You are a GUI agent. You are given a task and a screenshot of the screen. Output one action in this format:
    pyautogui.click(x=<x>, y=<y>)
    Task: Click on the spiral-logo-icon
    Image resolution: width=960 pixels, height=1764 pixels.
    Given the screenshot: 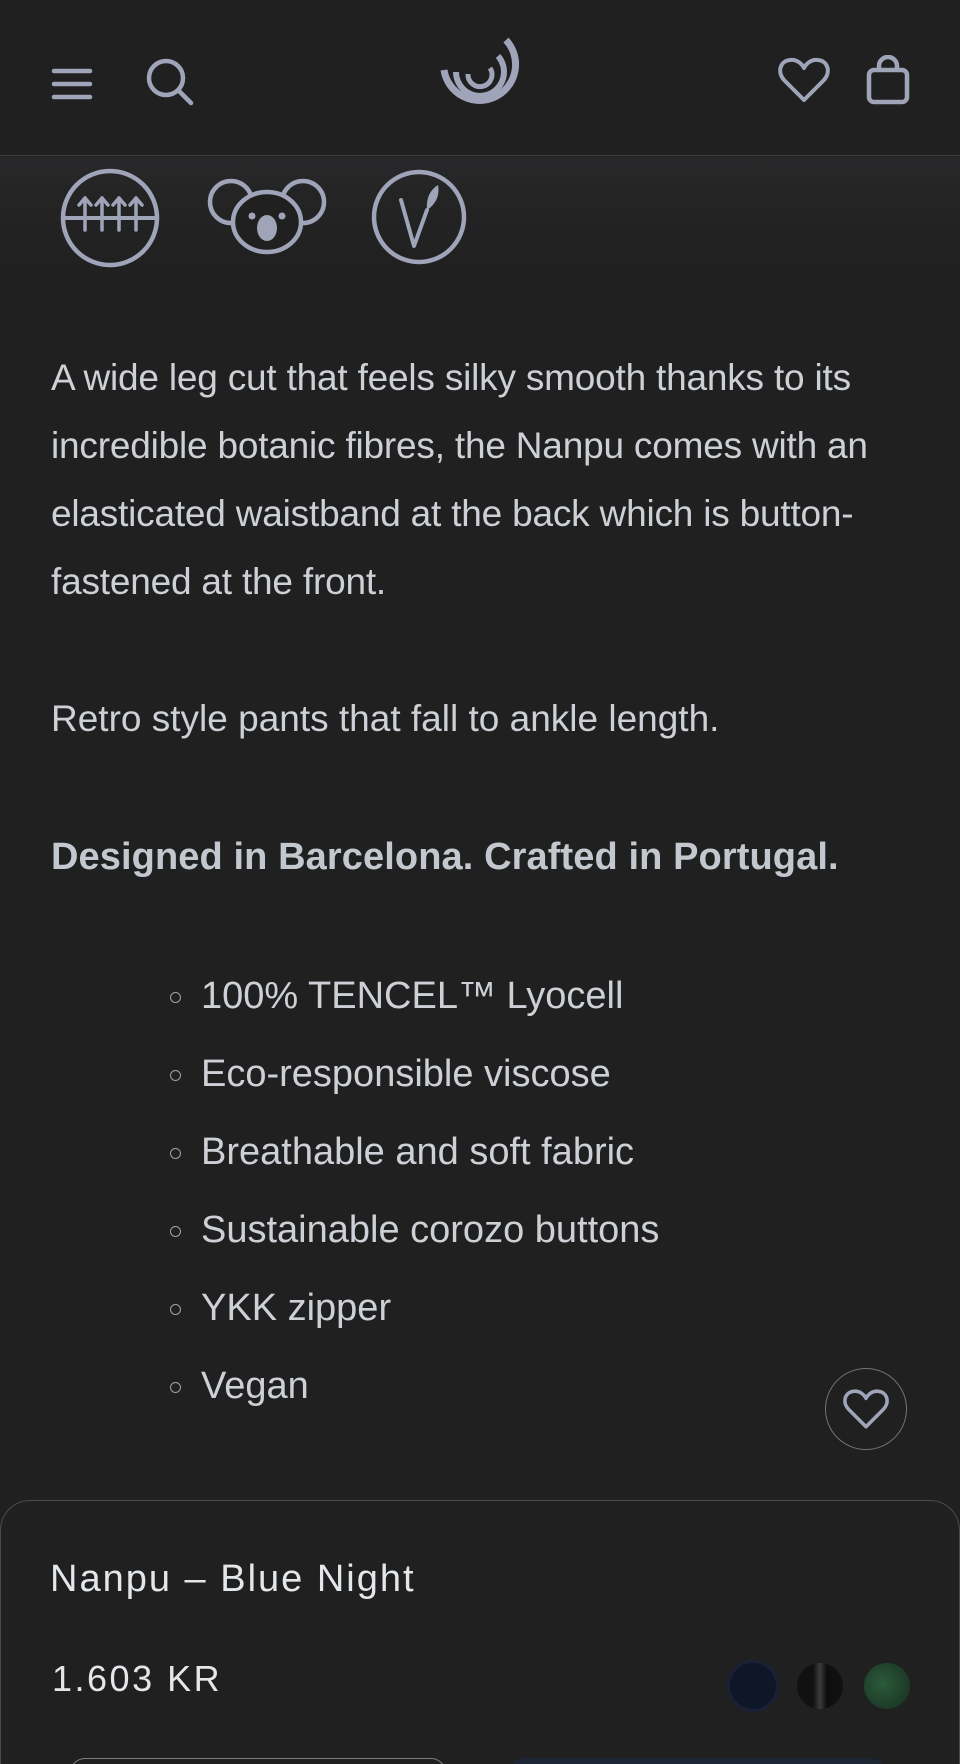 What is the action you would take?
    pyautogui.click(x=478, y=73)
    